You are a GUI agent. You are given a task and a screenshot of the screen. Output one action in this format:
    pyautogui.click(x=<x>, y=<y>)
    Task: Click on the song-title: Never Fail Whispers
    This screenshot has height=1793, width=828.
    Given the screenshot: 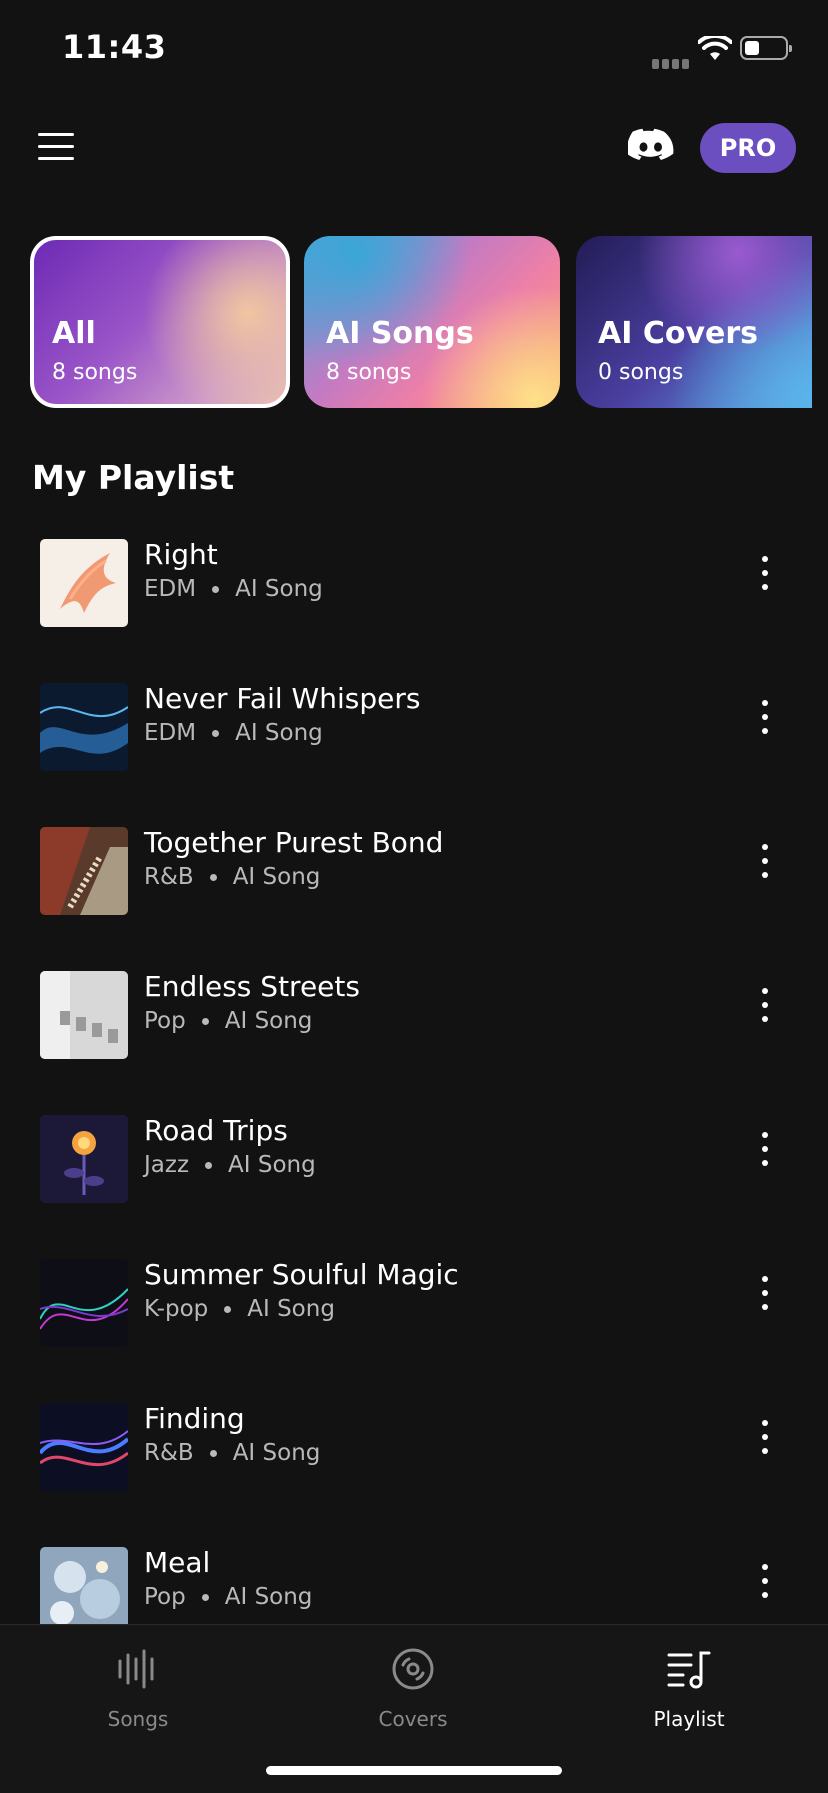 What is the action you would take?
    pyautogui.click(x=282, y=698)
    